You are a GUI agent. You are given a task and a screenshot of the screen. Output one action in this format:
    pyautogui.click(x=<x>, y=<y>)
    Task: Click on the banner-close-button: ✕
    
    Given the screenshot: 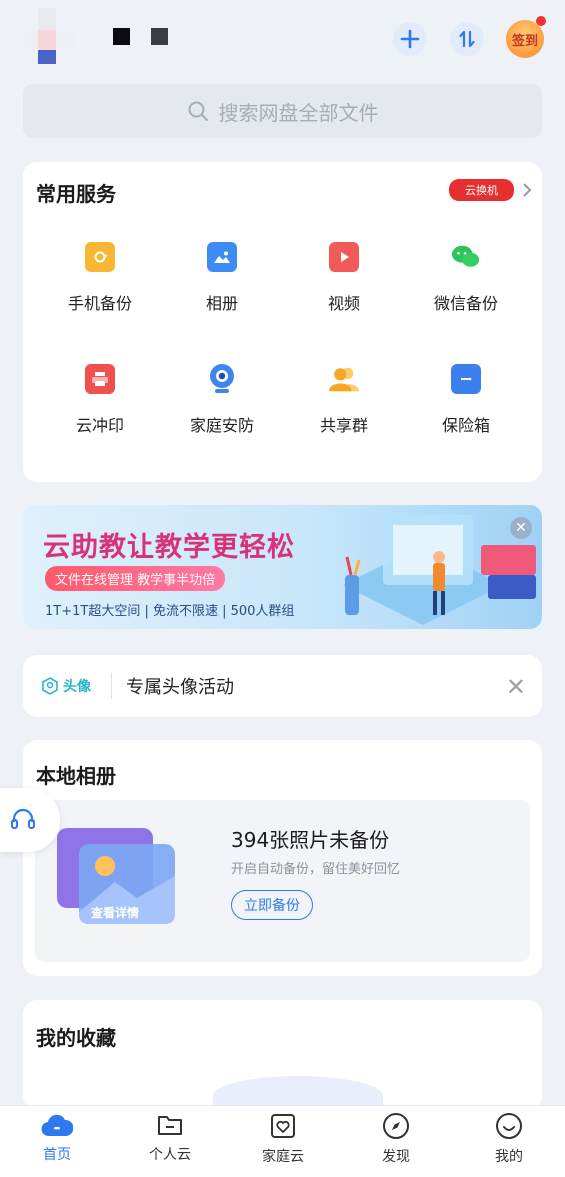 What is the action you would take?
    pyautogui.click(x=521, y=528)
    